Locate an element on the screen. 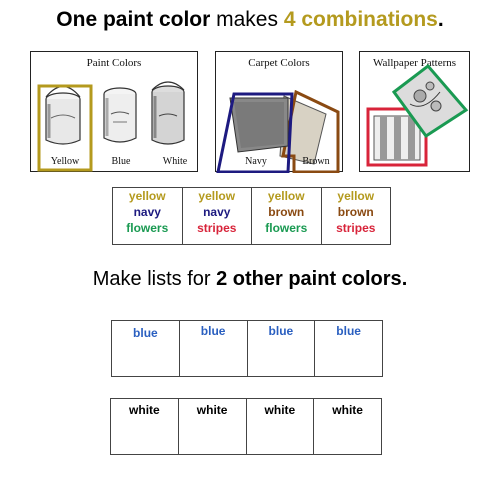  paint-colors-panel: Paint Colors Yellow Blue White is located at coordinates (114, 111).